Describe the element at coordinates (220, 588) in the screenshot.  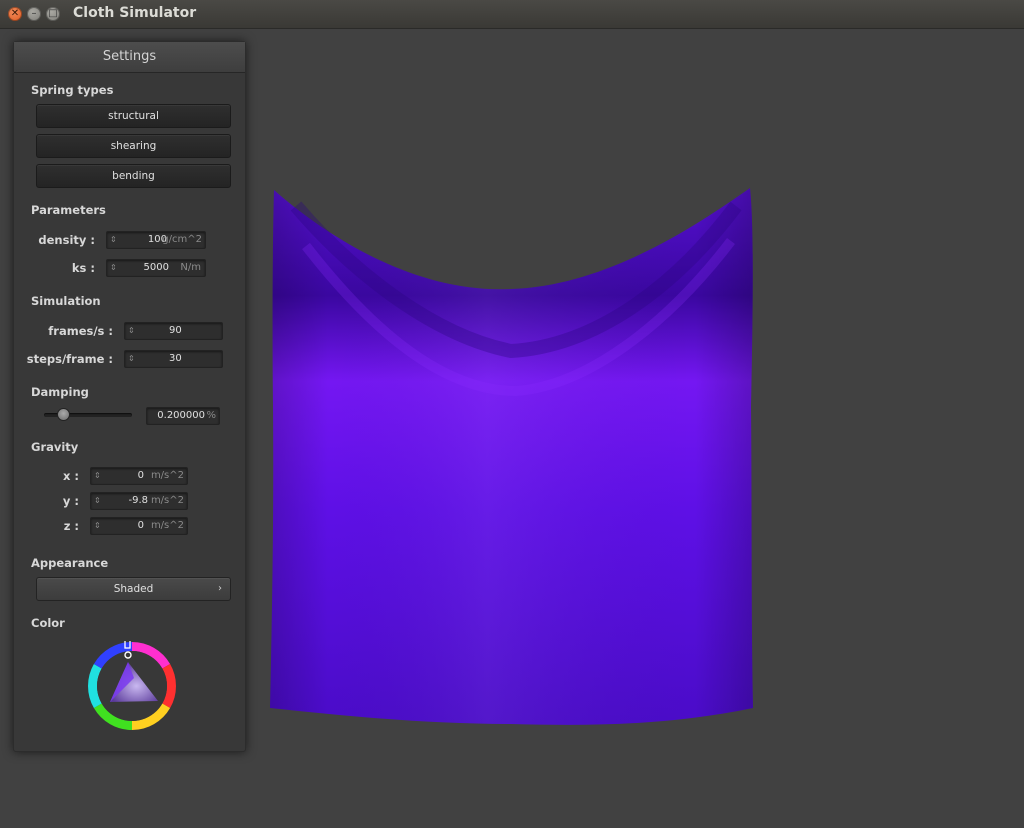
I see `chevron-right-icon: ›` at that location.